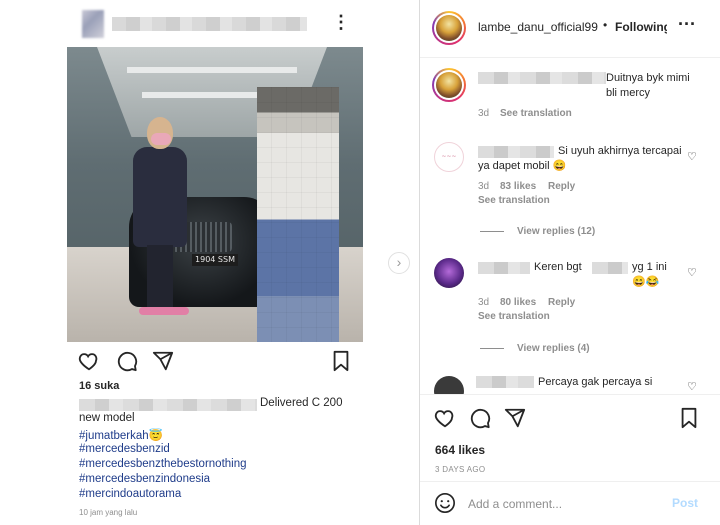 This screenshot has width=720, height=525. What do you see at coordinates (445, 503) in the screenshot?
I see `emoji-icon` at bounding box center [445, 503].